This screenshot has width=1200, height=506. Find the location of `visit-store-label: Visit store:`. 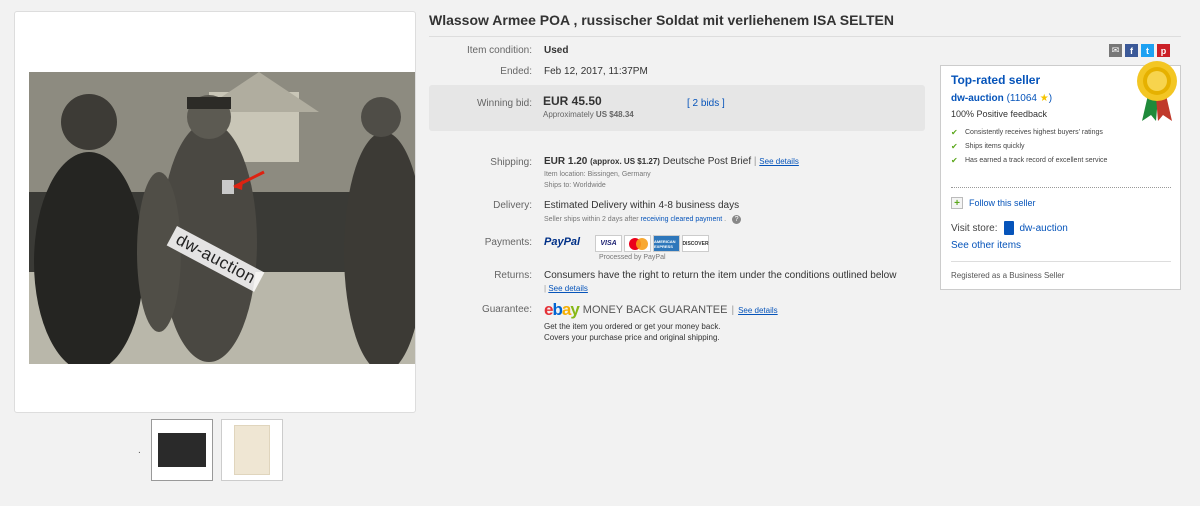

visit-store-label: Visit store: is located at coordinates (974, 228).